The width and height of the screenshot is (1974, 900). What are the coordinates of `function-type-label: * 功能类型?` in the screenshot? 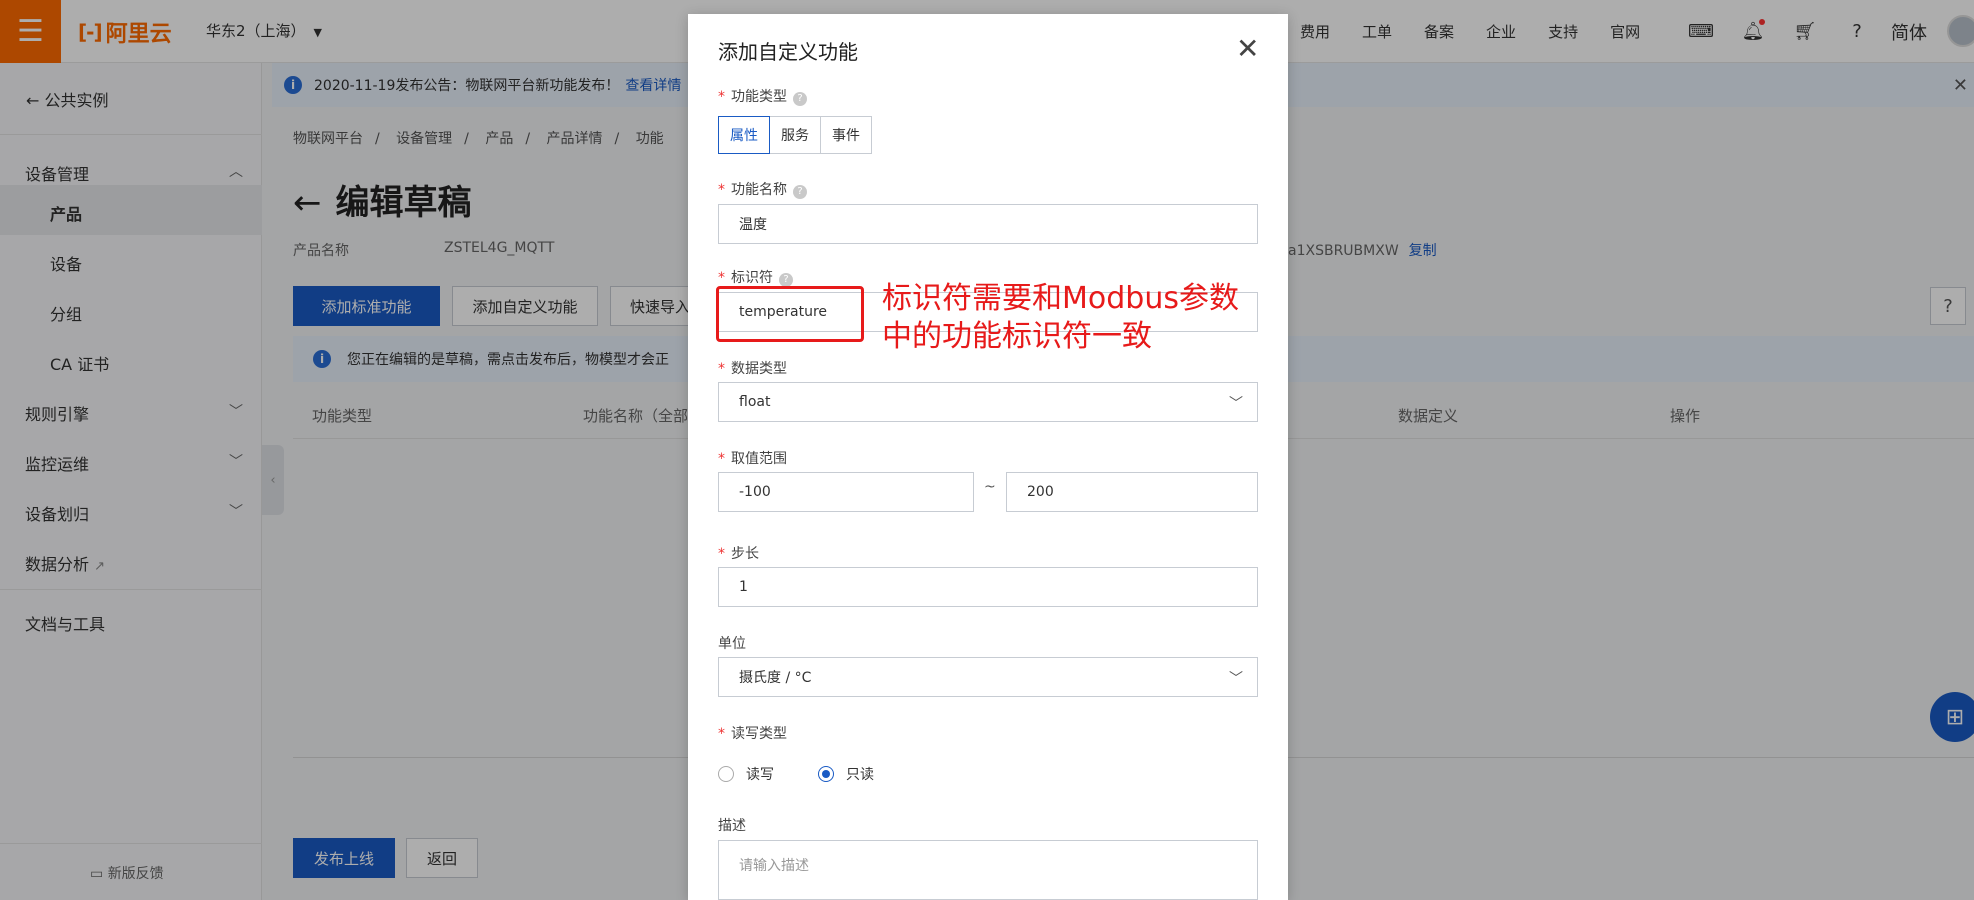 It's located at (762, 96).